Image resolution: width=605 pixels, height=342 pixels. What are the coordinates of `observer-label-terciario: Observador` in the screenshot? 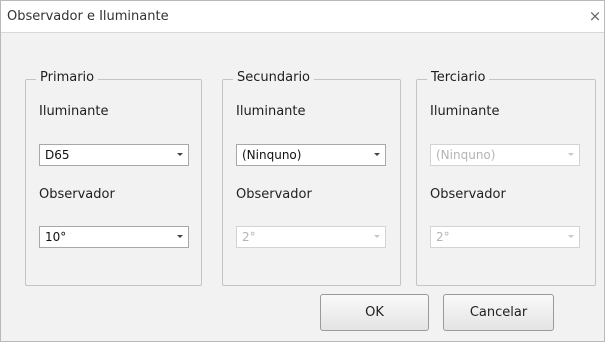 It's located at (468, 194).